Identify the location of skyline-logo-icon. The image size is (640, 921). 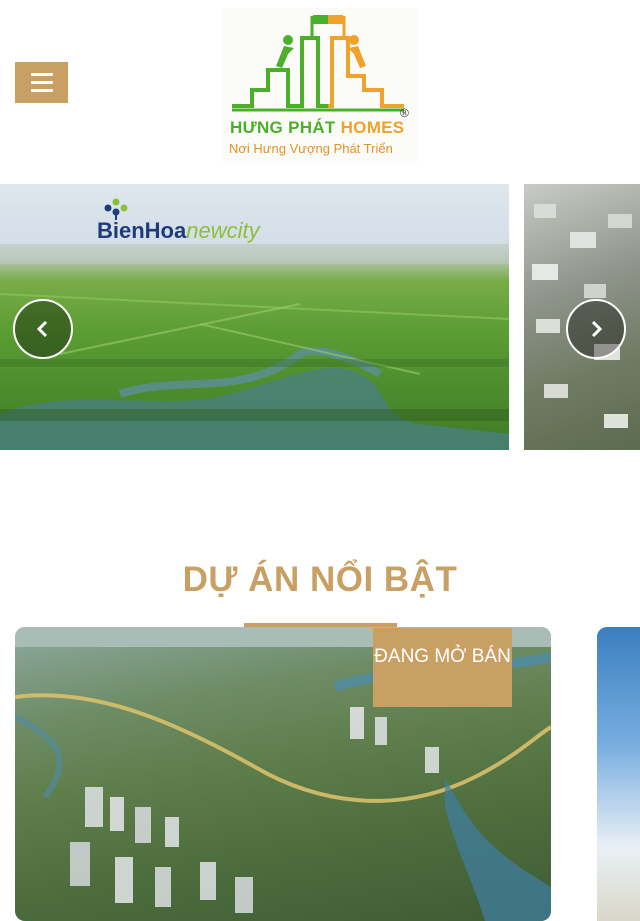
(318, 63).